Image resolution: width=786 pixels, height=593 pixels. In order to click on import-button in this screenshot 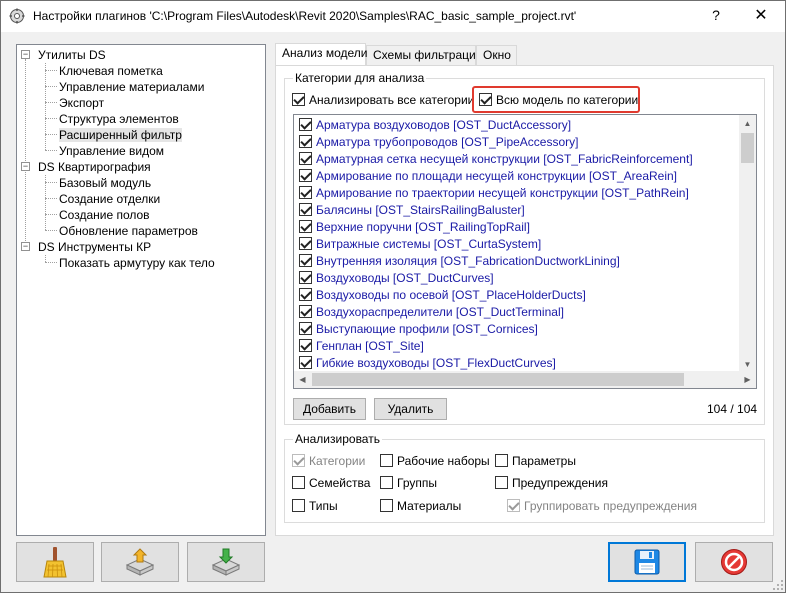, I will do `click(140, 562)`.